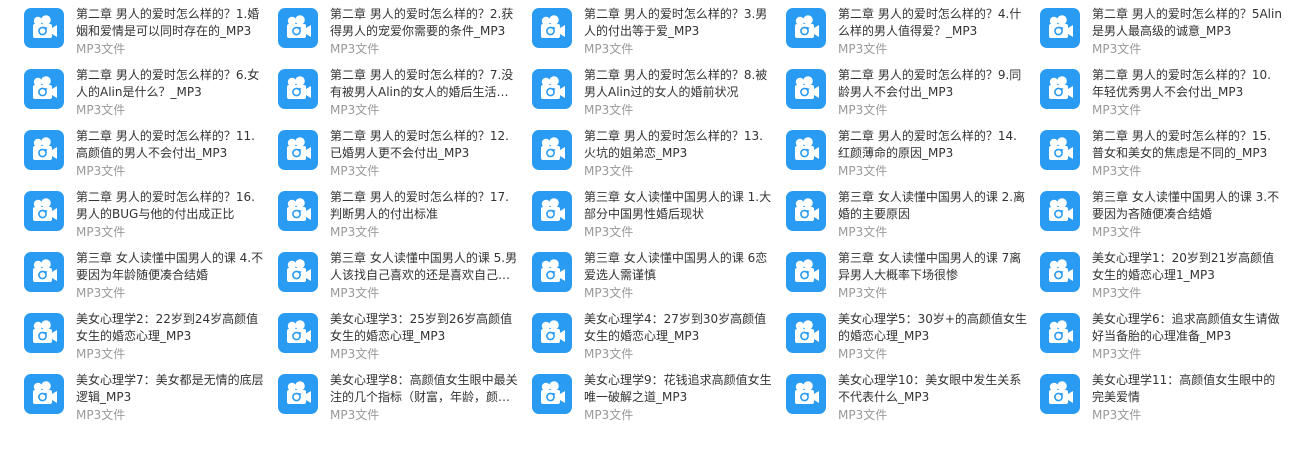 This screenshot has width=1312, height=456. I want to click on file-meta: 第二章 男人的爱时怎么样的？1.婚姻和爱情是可以同时存在的_MP3 MP3文件, so click(171, 28).